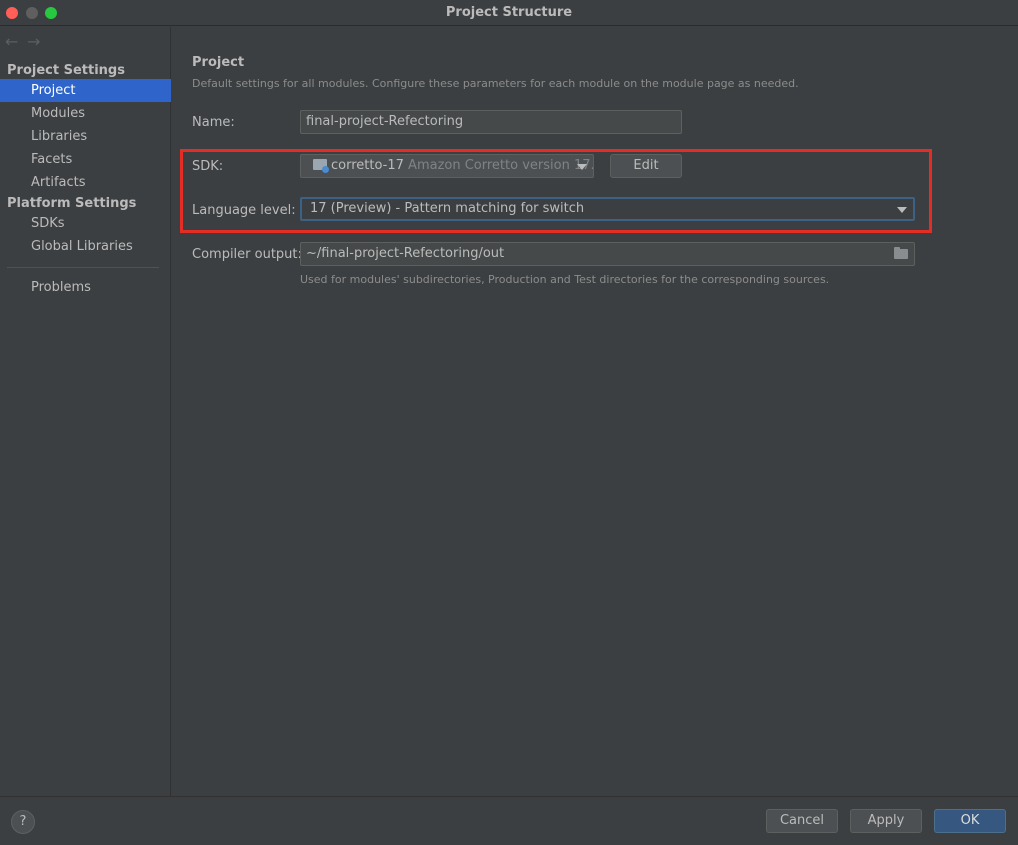  What do you see at coordinates (501, 165) in the screenshot?
I see `sdk-detail: Amazon Corretto version 17.` at bounding box center [501, 165].